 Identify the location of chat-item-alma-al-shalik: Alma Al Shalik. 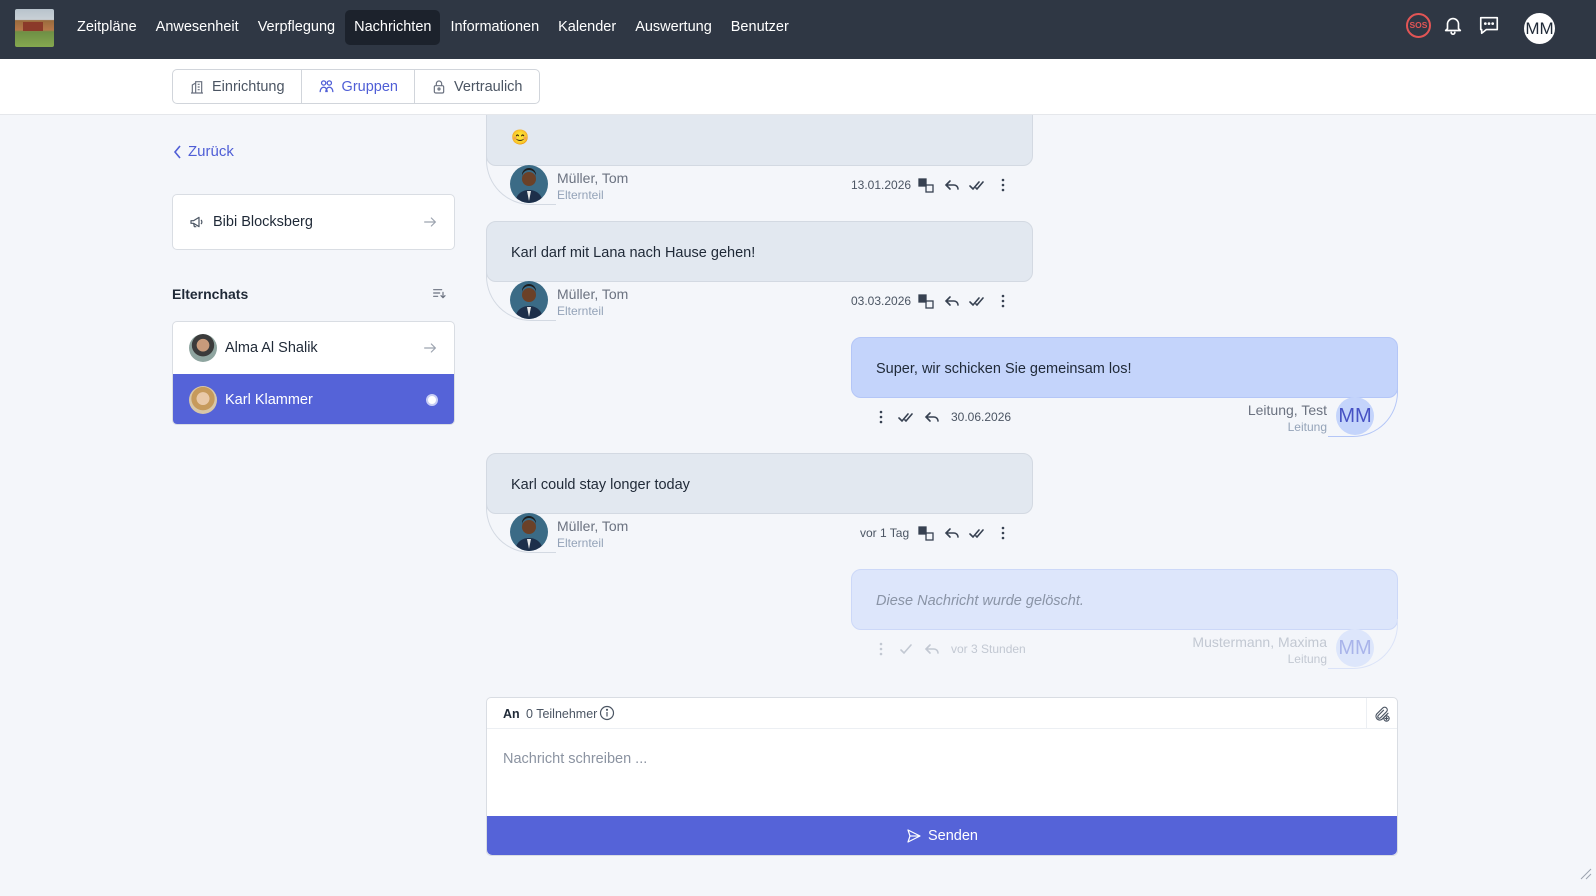
(313, 348).